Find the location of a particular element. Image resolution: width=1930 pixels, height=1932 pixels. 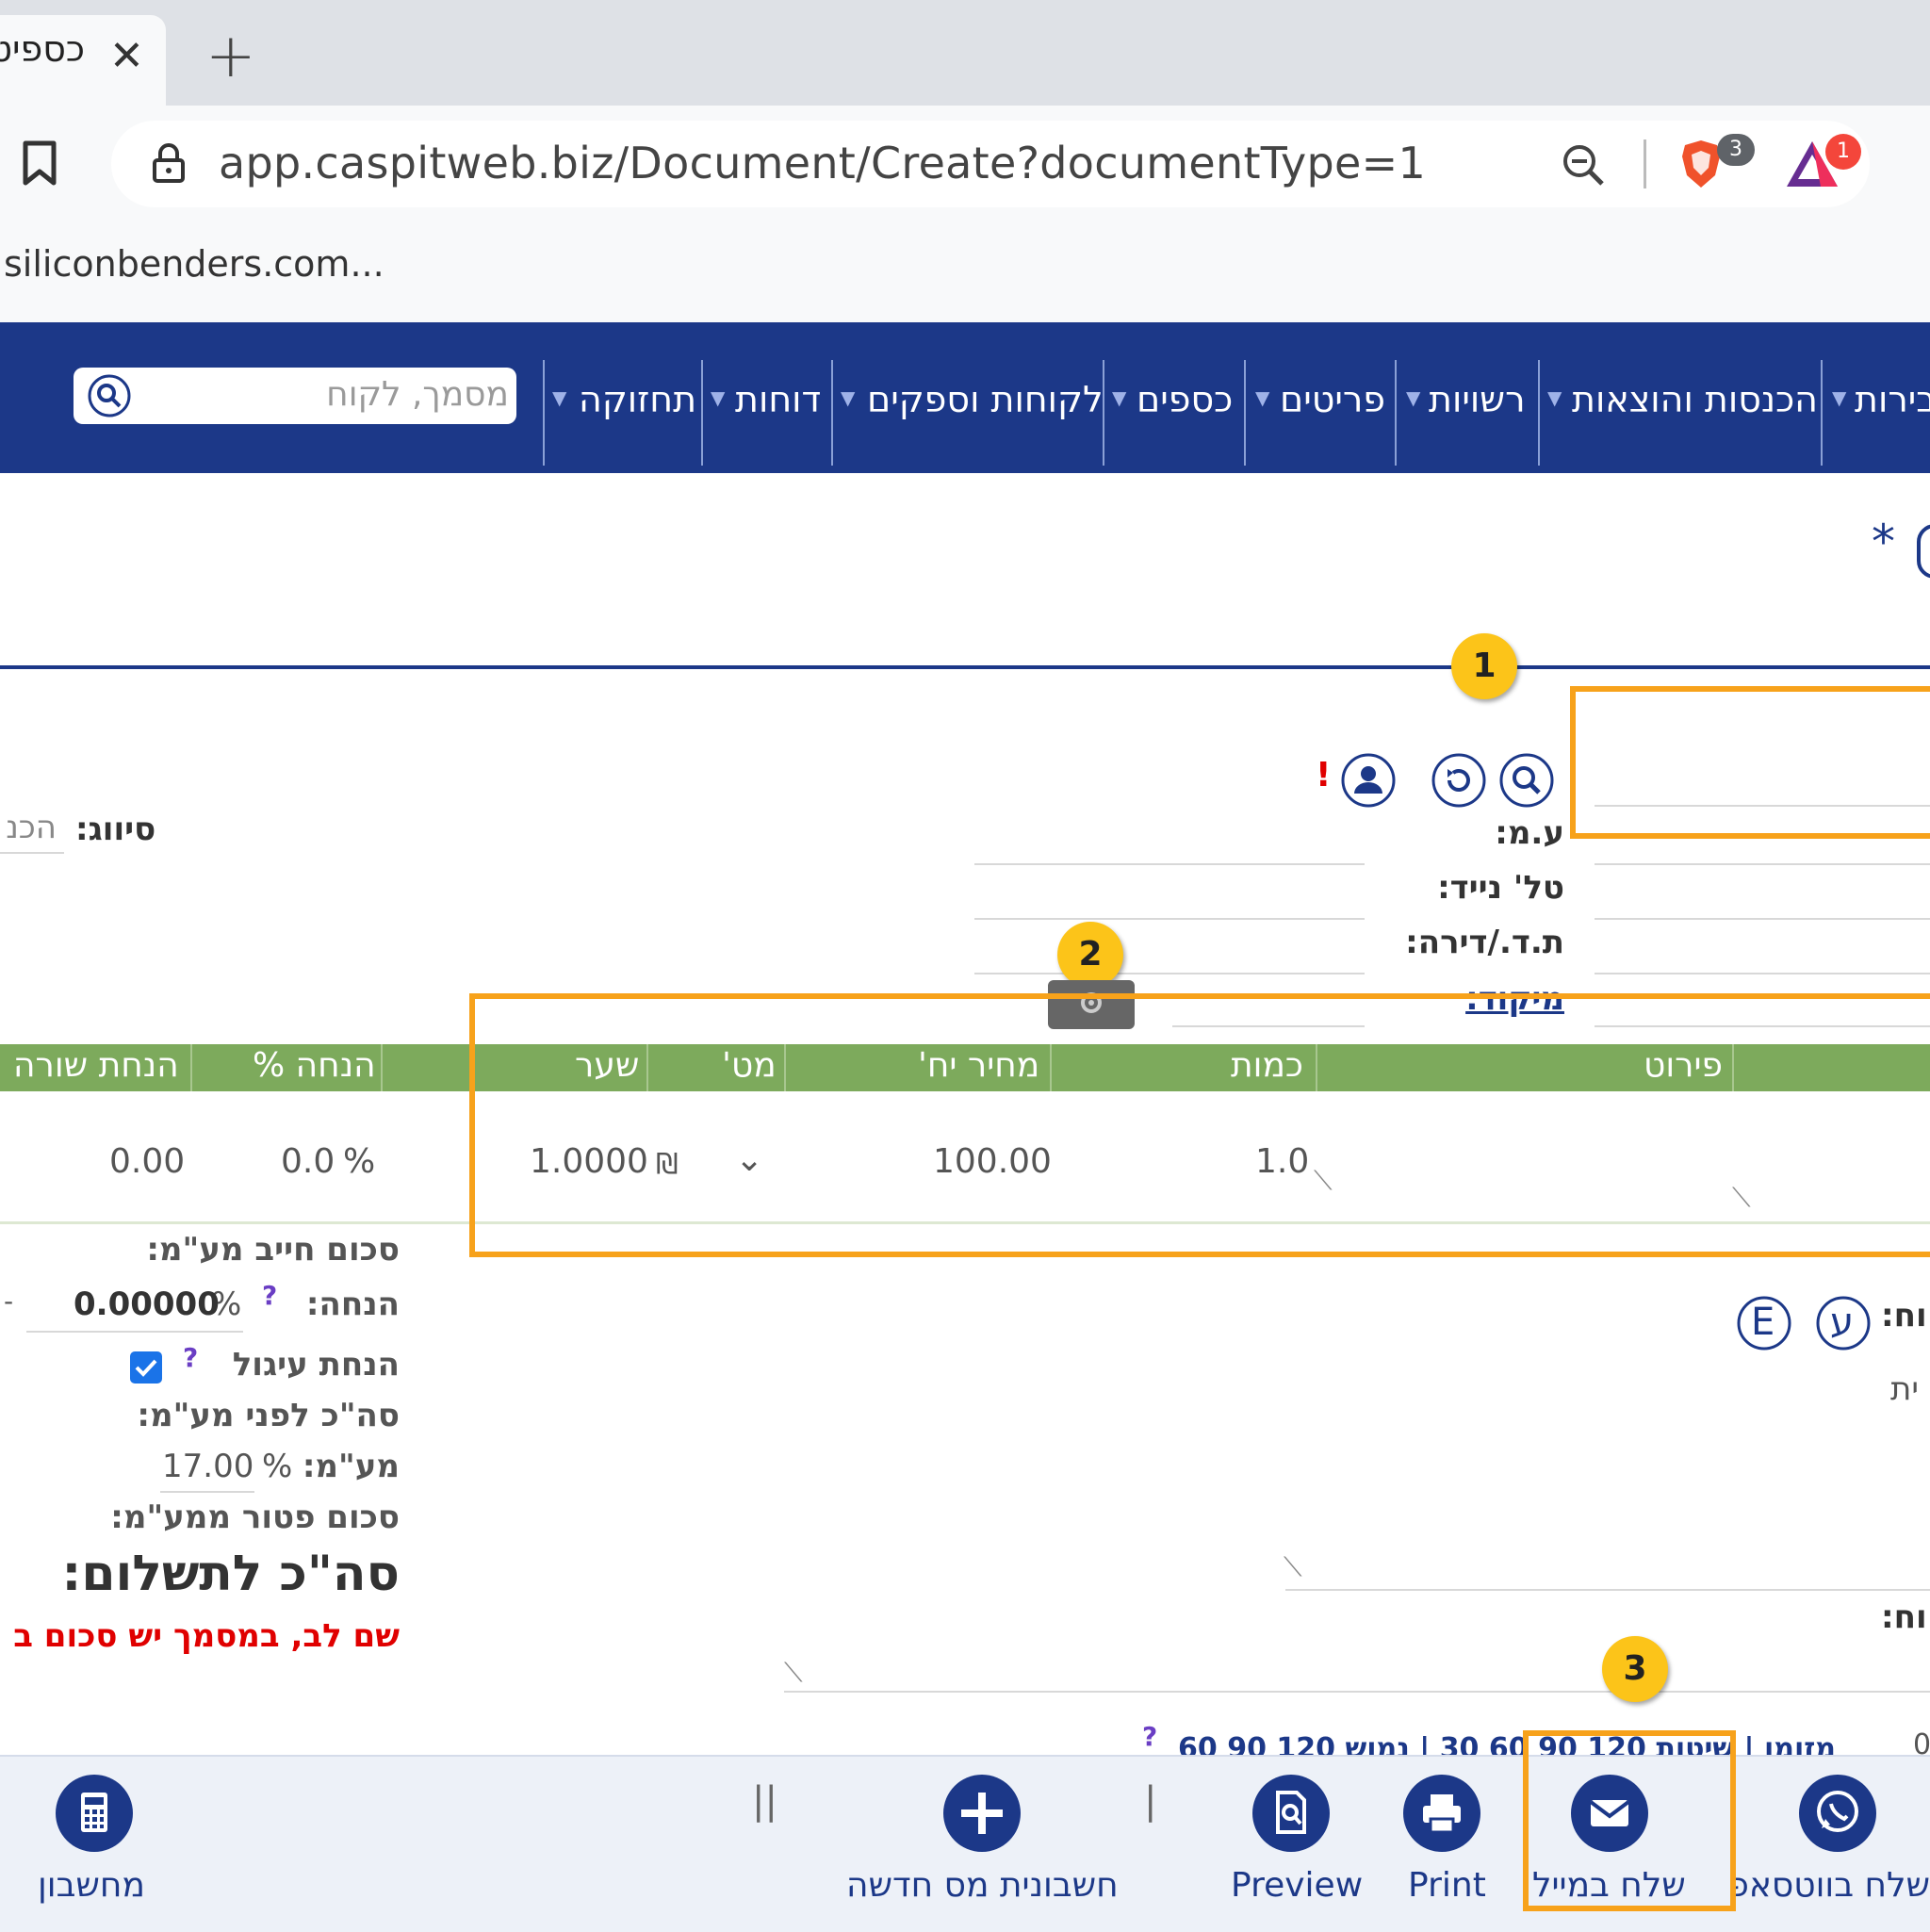

vat-id-field is located at coordinates (1169, 864).